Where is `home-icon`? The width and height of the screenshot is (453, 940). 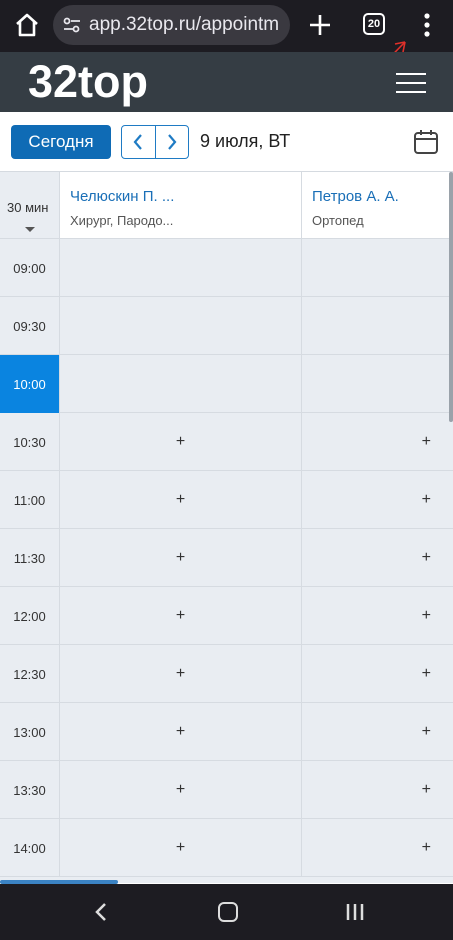 home-icon is located at coordinates (27, 25).